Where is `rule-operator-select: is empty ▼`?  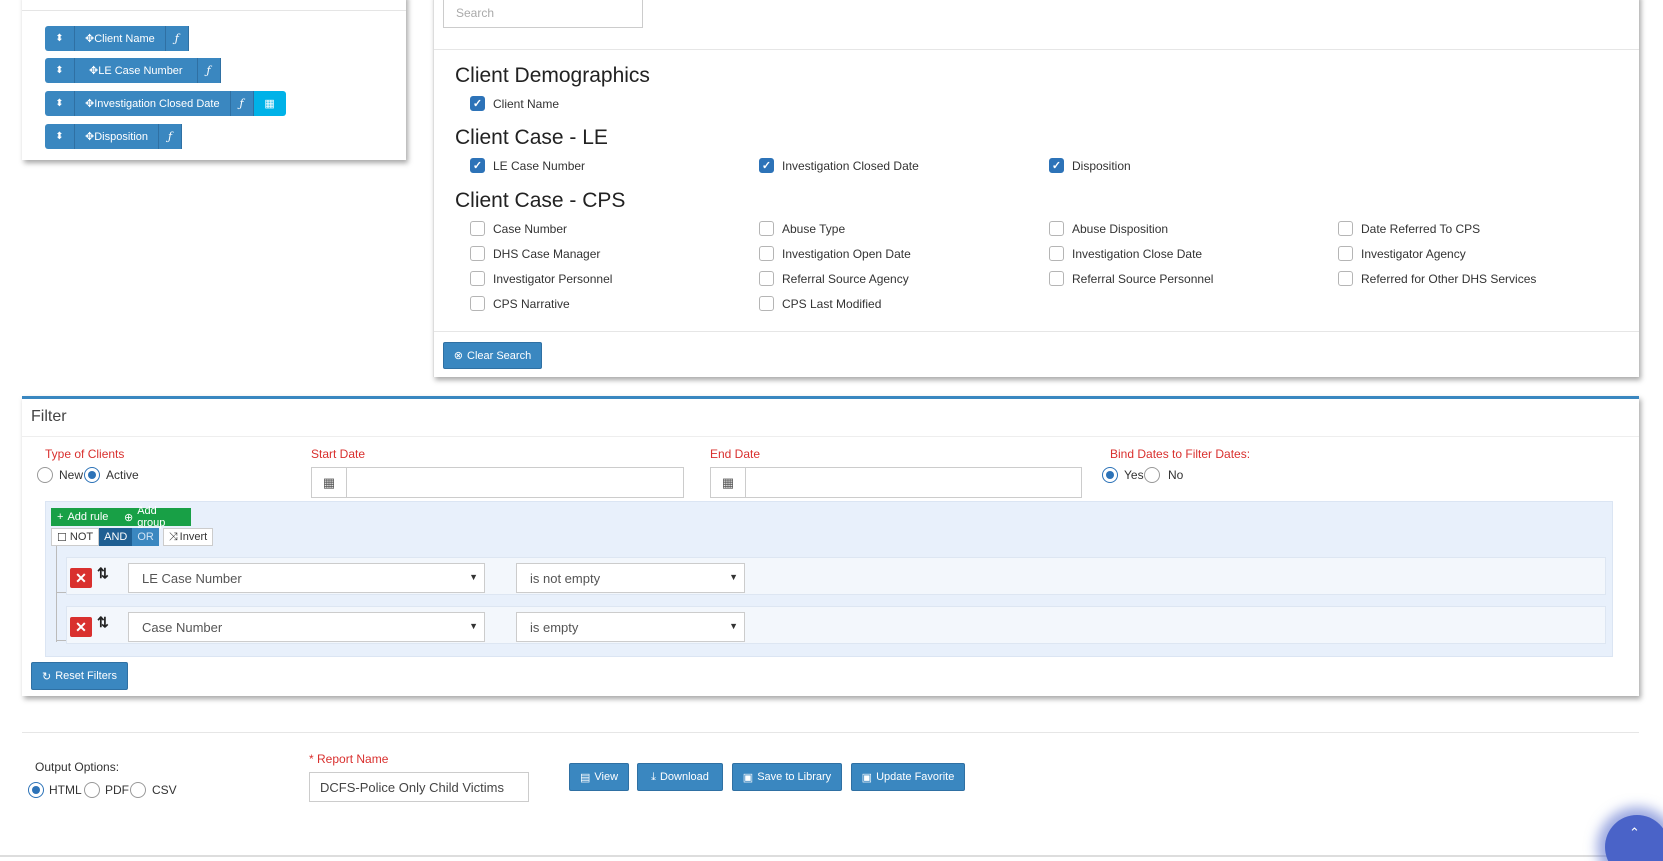
rule-operator-select: is empty ▼ is located at coordinates (630, 627).